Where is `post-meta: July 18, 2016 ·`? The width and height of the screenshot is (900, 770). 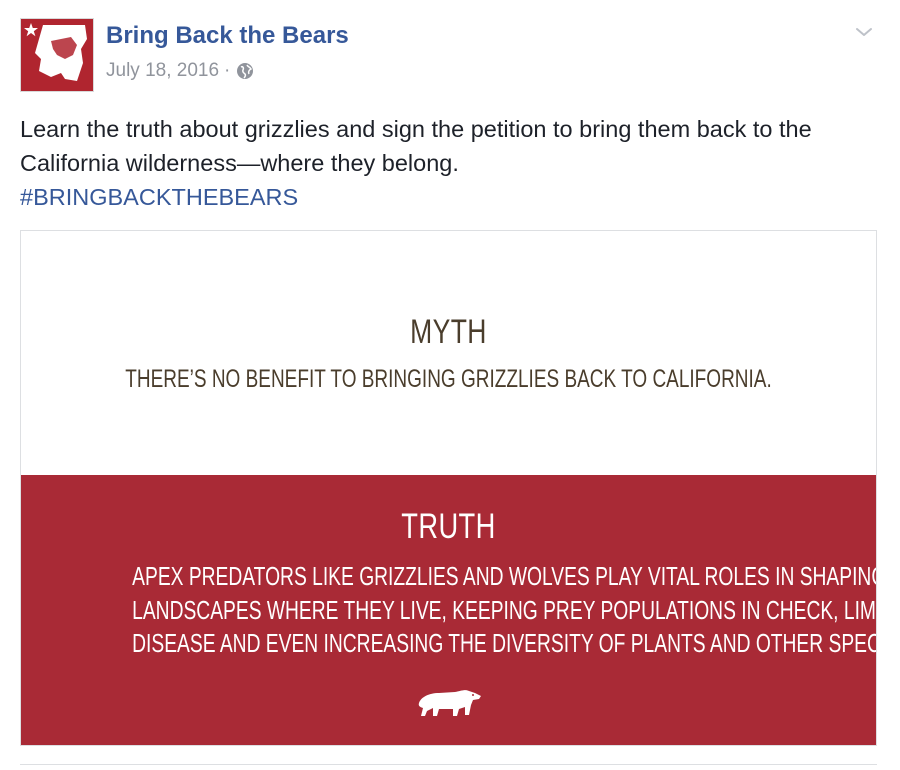
post-meta: July 18, 2016 · is located at coordinates (180, 71).